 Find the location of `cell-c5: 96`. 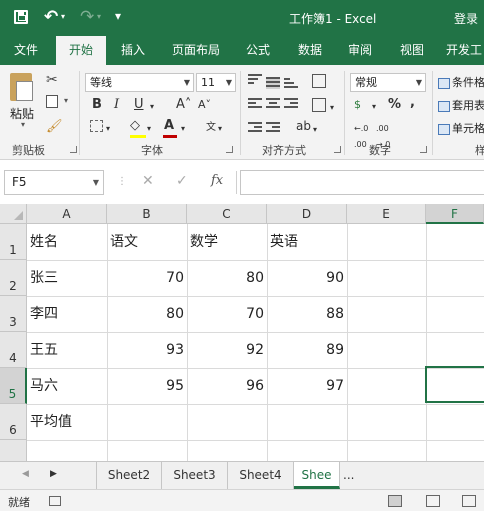

cell-c5: 96 is located at coordinates (227, 386).